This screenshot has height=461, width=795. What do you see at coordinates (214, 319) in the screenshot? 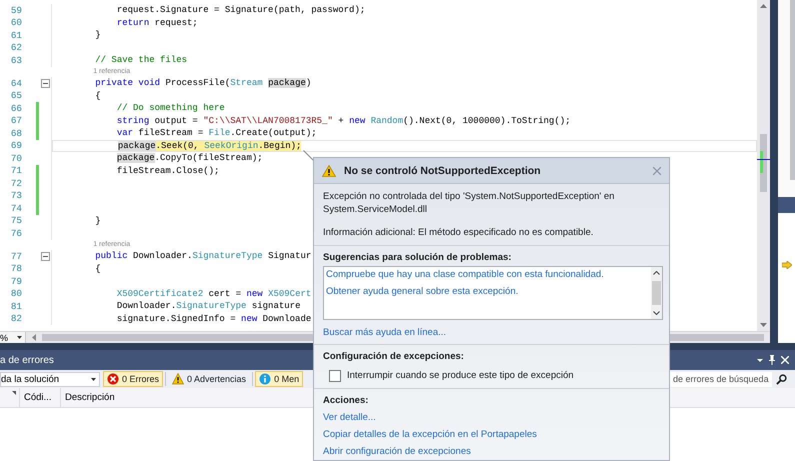
I see `code-line: signature.SignedInfo = new Downloade` at bounding box center [214, 319].